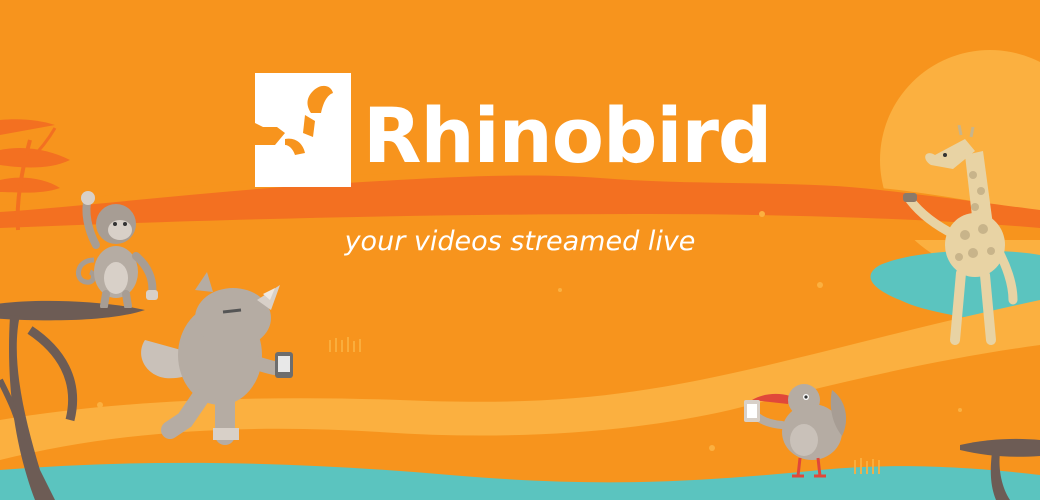 This screenshot has width=1040, height=500. I want to click on brand-name: Rhinobird, so click(567, 135).